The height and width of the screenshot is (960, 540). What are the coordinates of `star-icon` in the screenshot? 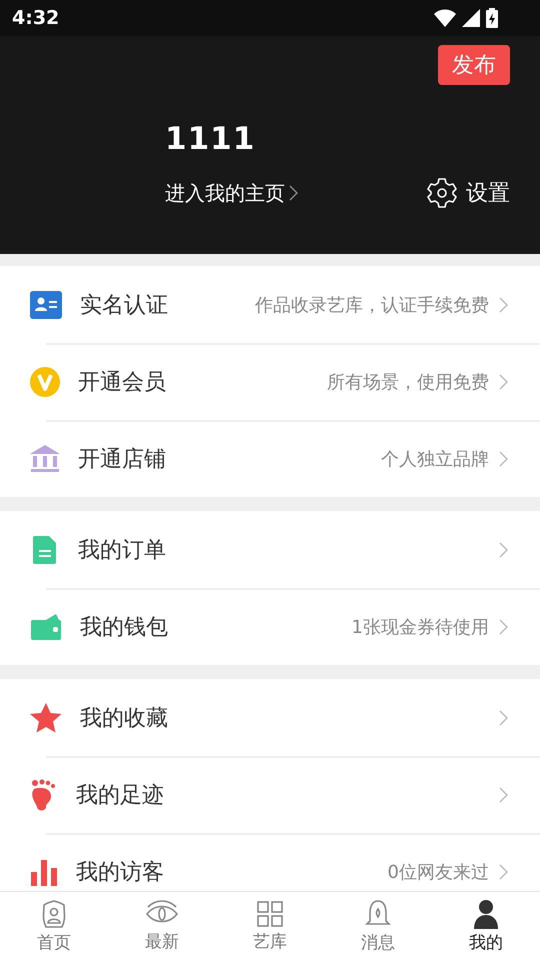 It's located at (46, 717).